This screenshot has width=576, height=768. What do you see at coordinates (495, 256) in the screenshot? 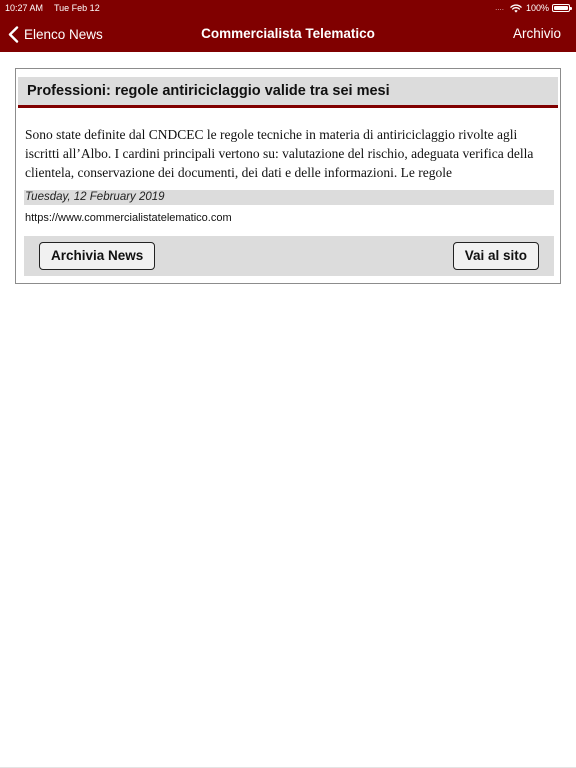
I see `visit-site-button: Vai al sito` at bounding box center [495, 256].